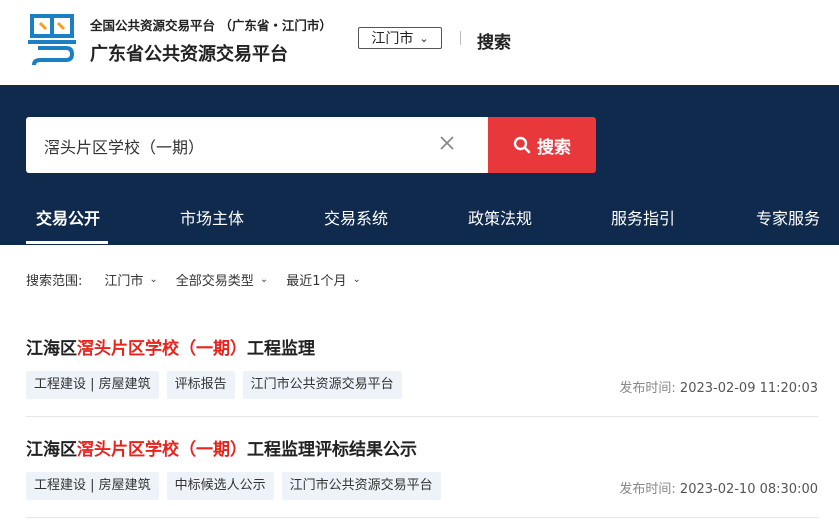 The image size is (839, 520). I want to click on filter-type-value: 全部交易类型, so click(214, 281).